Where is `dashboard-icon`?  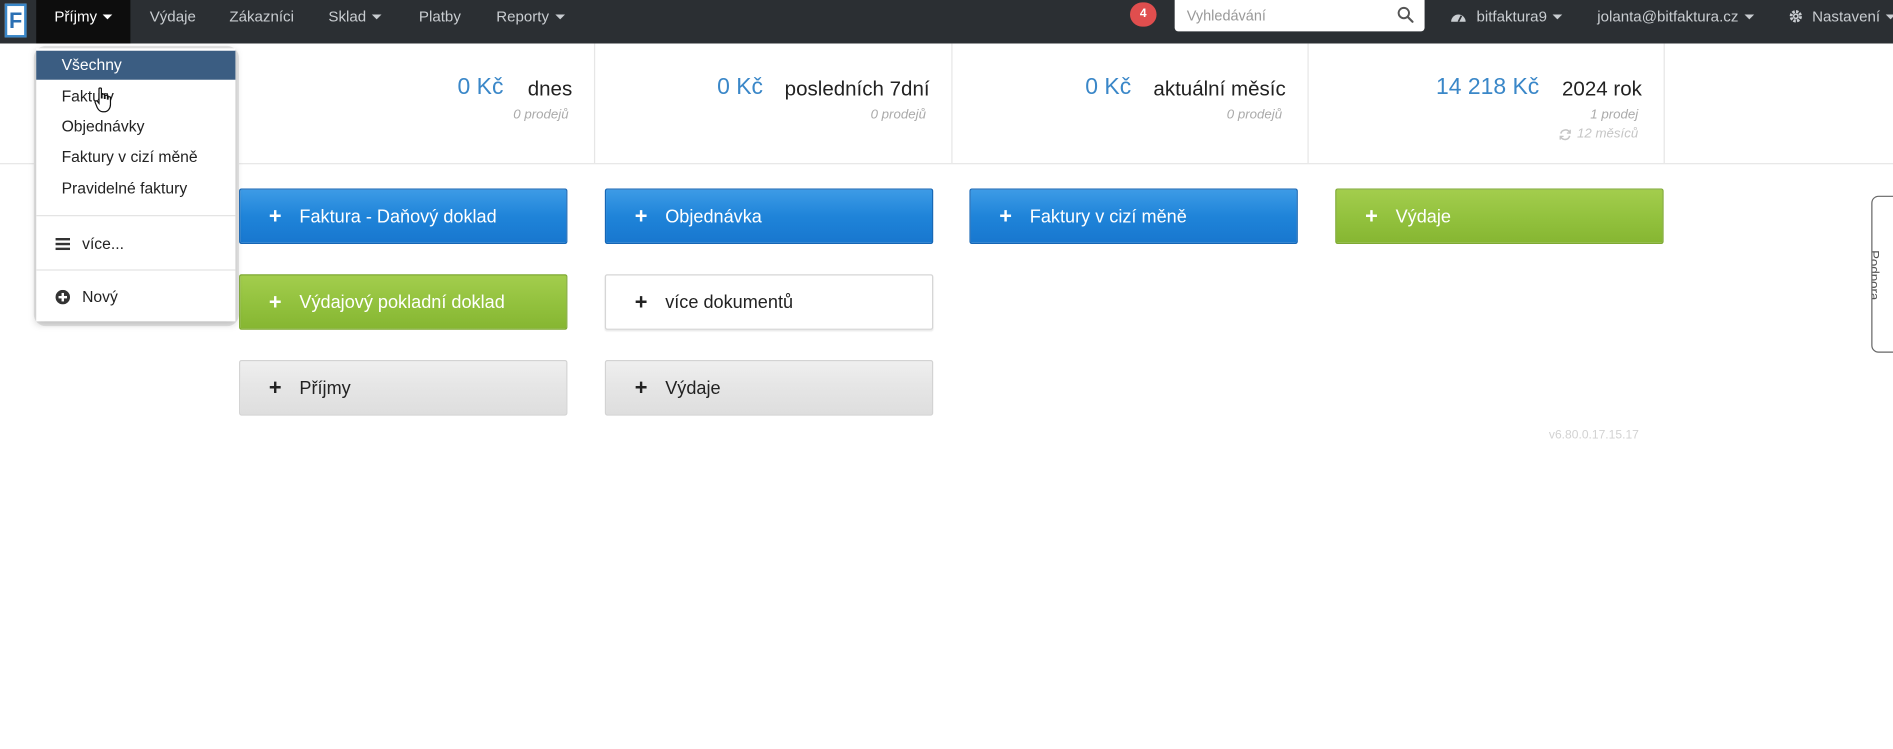 dashboard-icon is located at coordinates (1458, 18).